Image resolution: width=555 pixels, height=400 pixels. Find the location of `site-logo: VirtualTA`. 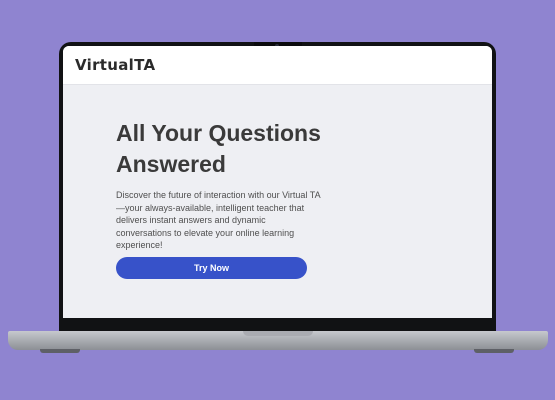

site-logo: VirtualTA is located at coordinates (115, 65).